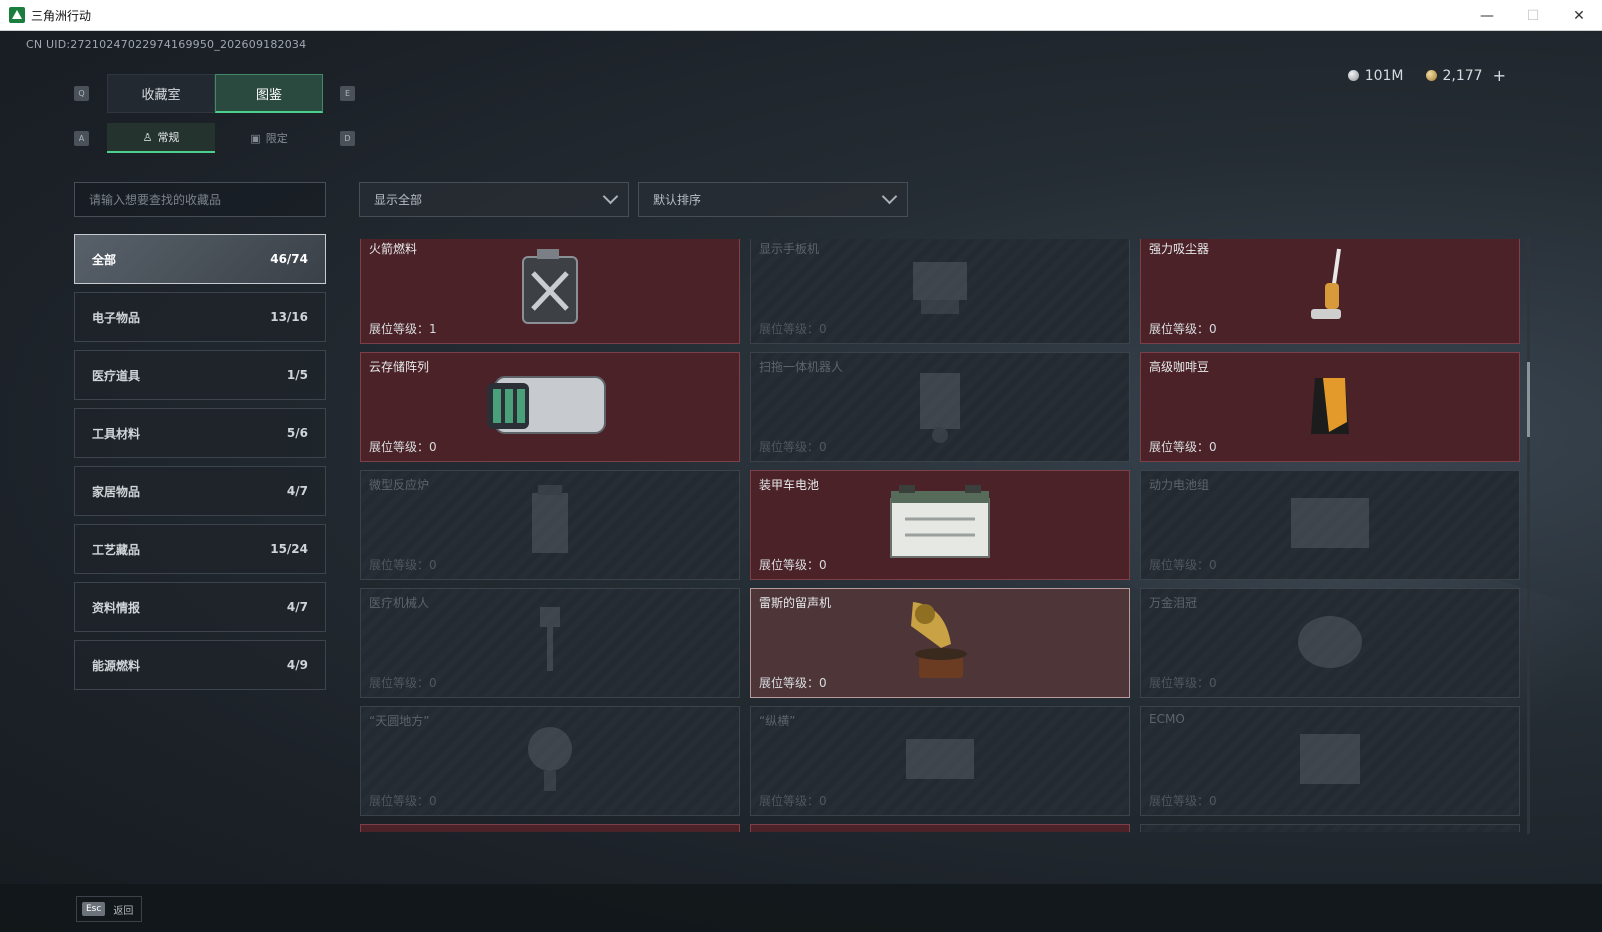  I want to click on back-button: Esc 返回, so click(109, 909).